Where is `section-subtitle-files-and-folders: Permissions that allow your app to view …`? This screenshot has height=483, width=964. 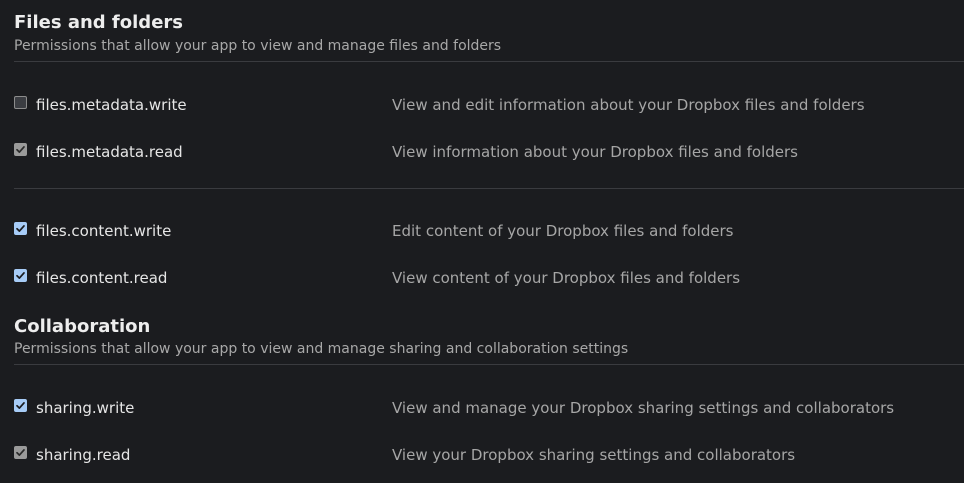
section-subtitle-files-and-folders: Permissions that allow your app to view … is located at coordinates (258, 46).